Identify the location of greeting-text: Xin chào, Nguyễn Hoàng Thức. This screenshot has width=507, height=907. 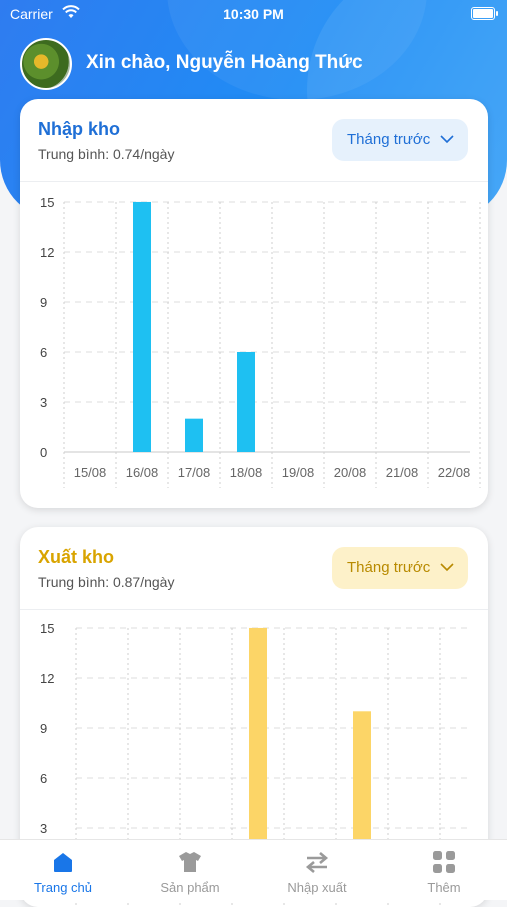
(224, 62).